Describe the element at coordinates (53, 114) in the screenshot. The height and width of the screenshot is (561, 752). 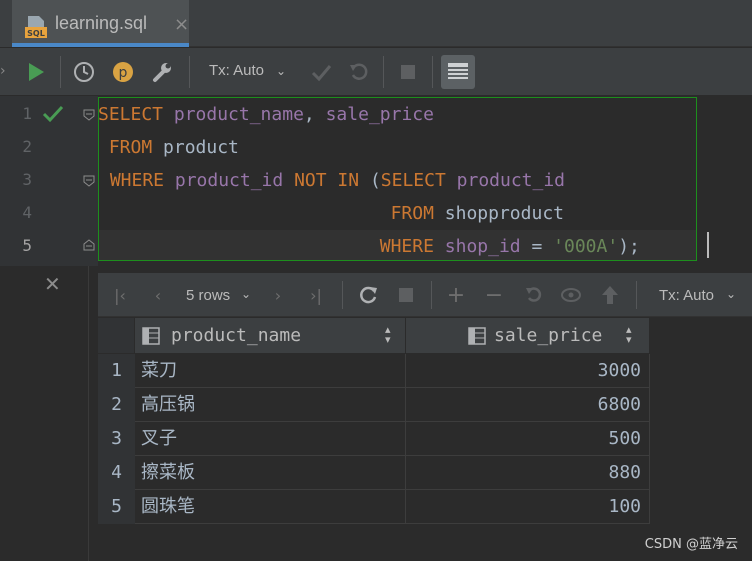
I see `success-check-icon` at that location.